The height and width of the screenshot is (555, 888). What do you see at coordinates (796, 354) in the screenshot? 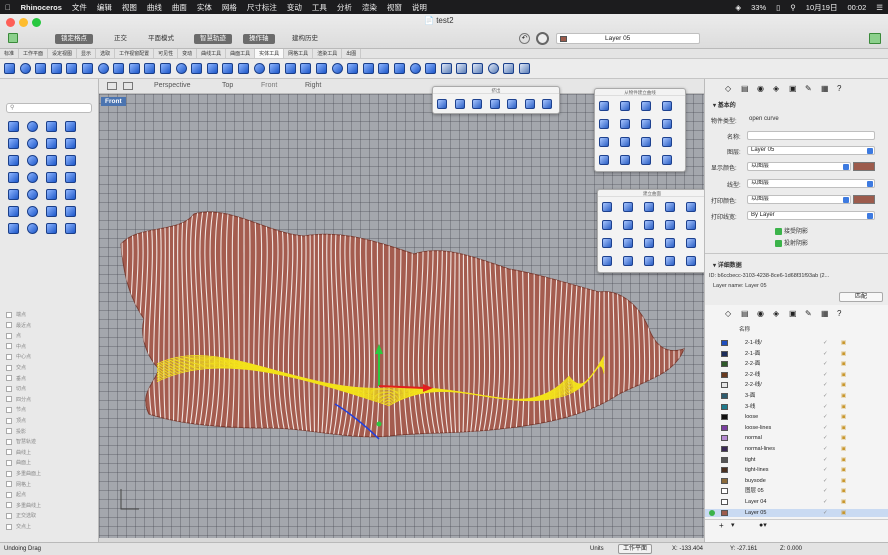
I see `layer-row: 2-1-面 ✓ ▣` at bounding box center [796, 354].